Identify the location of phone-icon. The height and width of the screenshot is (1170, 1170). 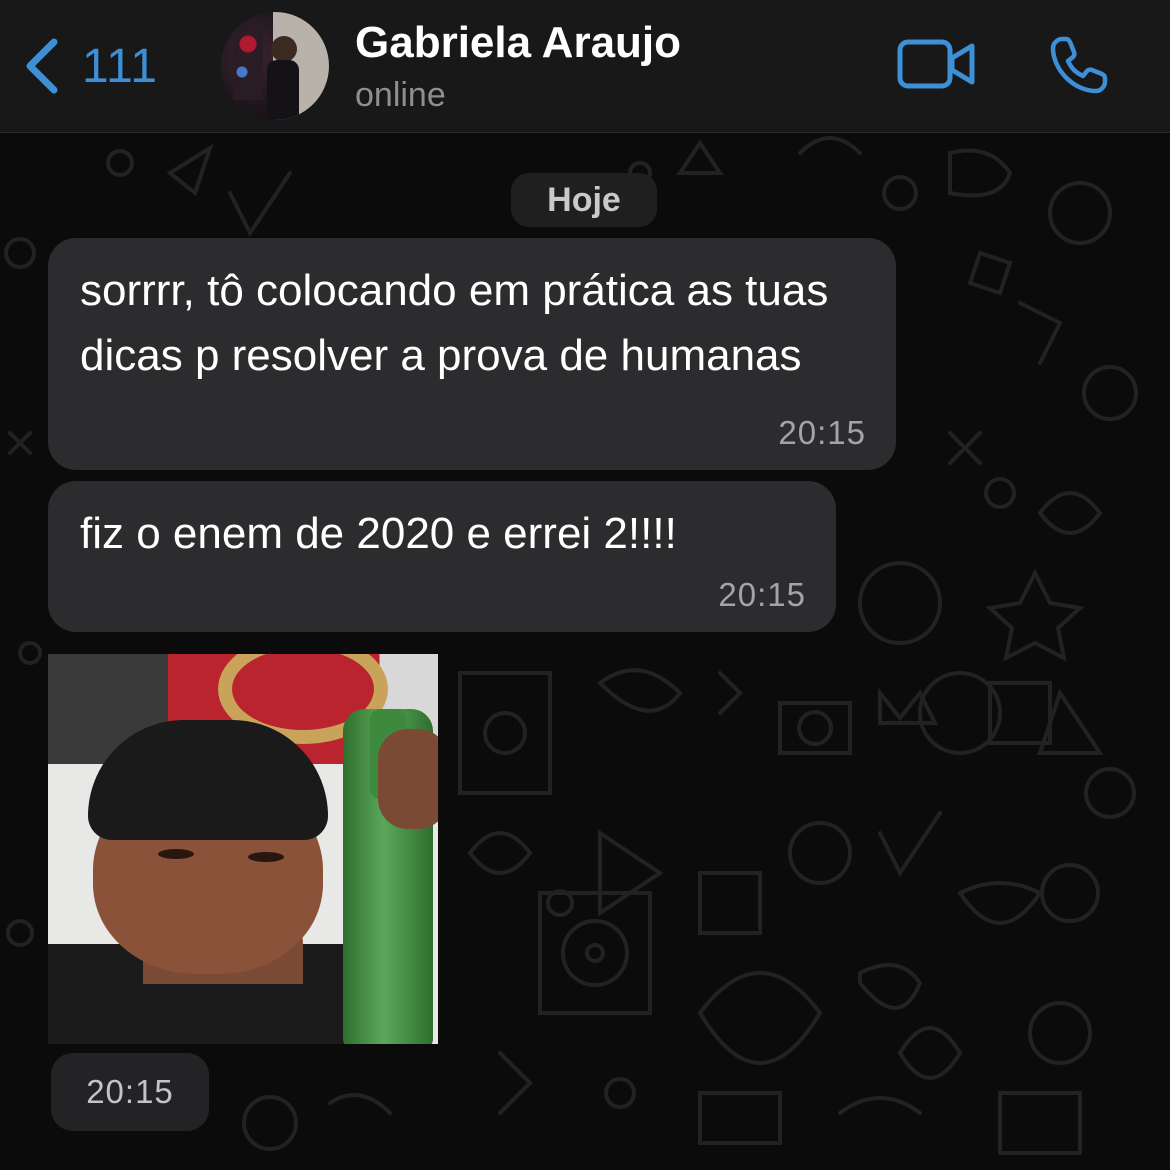
(1079, 68).